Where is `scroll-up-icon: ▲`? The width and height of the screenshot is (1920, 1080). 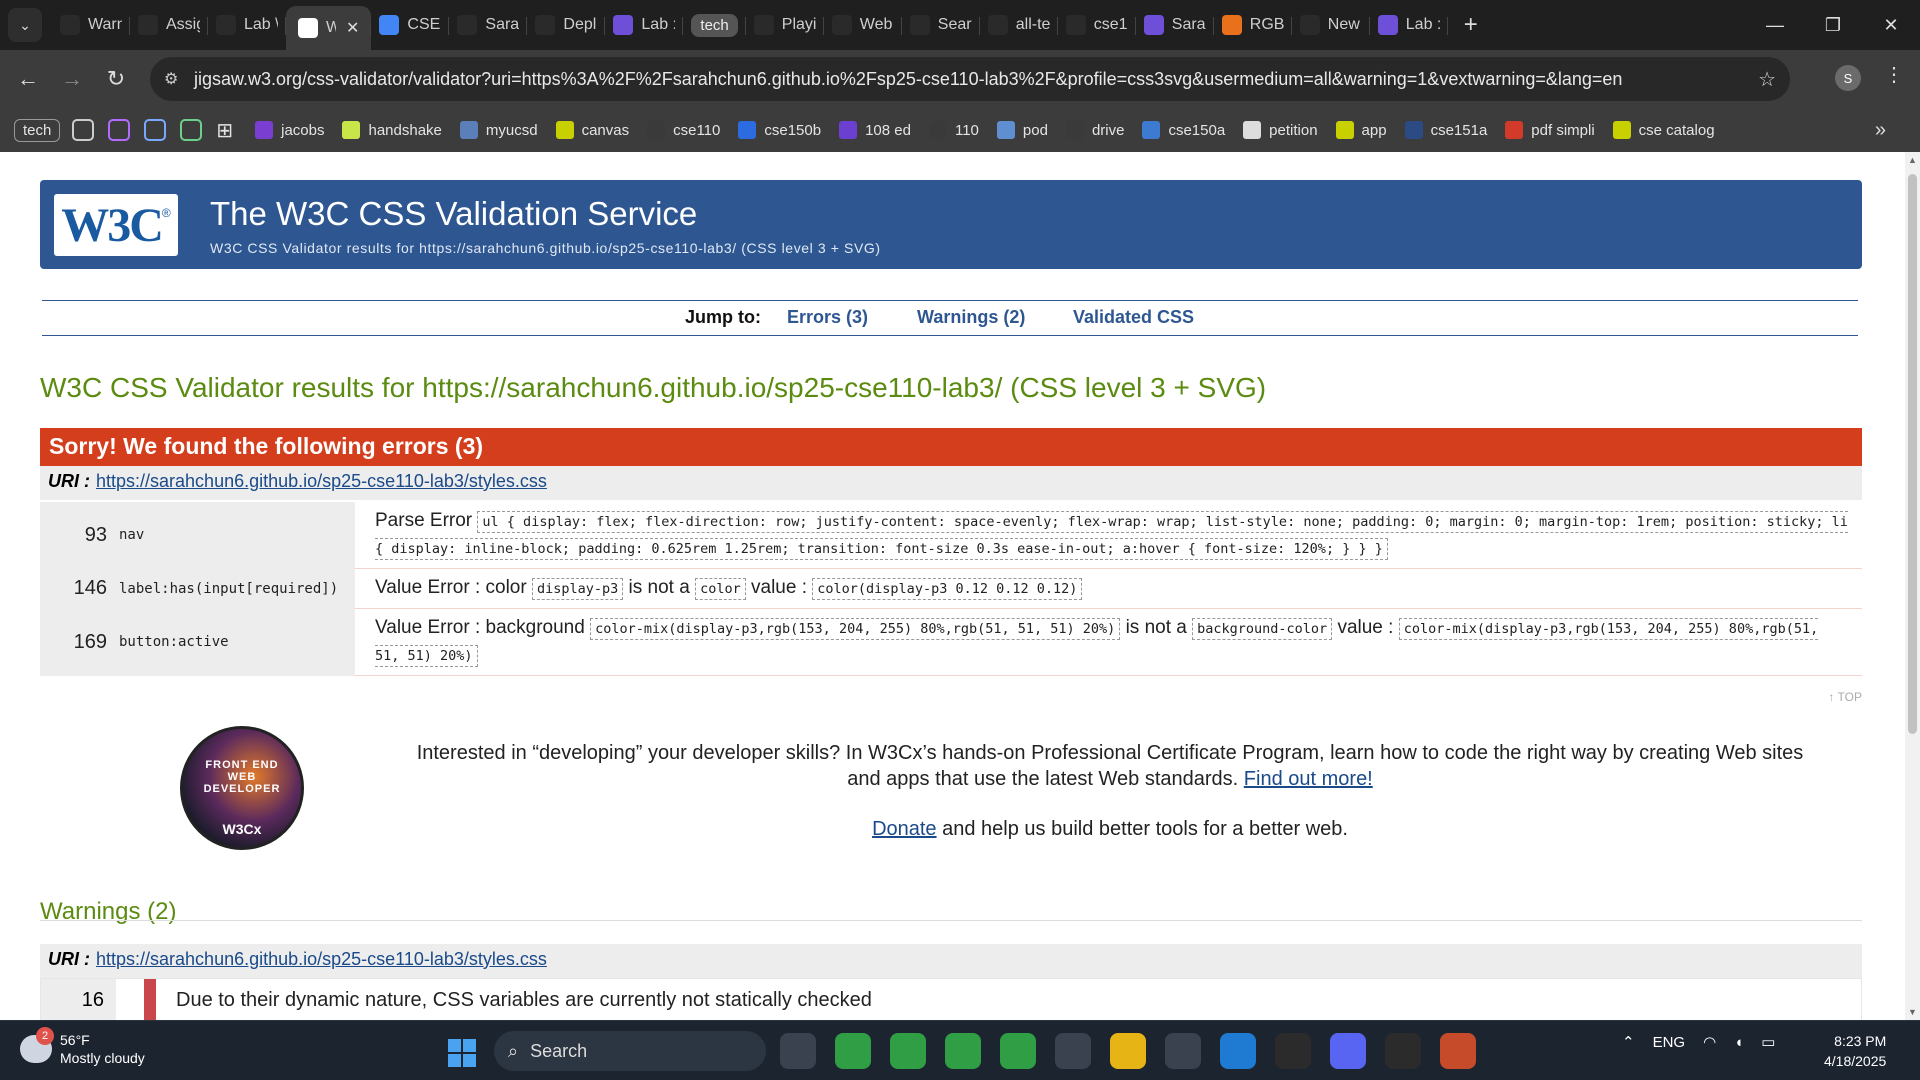
scroll-up-icon: ▲ is located at coordinates (1912, 160).